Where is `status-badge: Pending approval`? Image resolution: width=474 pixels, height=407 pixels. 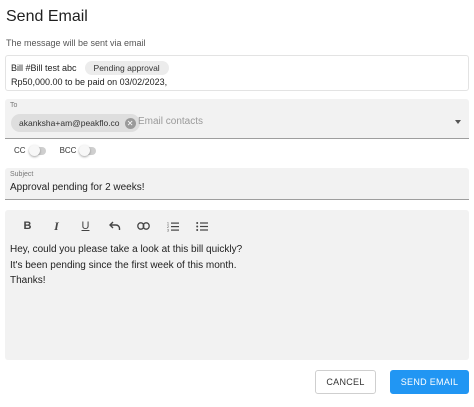 status-badge: Pending approval is located at coordinates (126, 68).